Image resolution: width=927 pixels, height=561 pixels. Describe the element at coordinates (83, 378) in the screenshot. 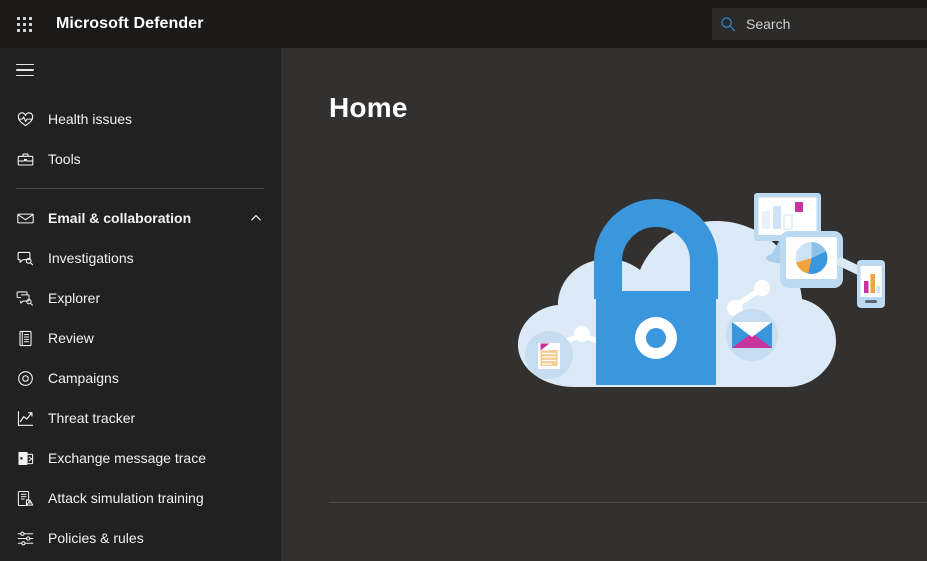

I see `sidebar-item-label: Campaigns` at that location.